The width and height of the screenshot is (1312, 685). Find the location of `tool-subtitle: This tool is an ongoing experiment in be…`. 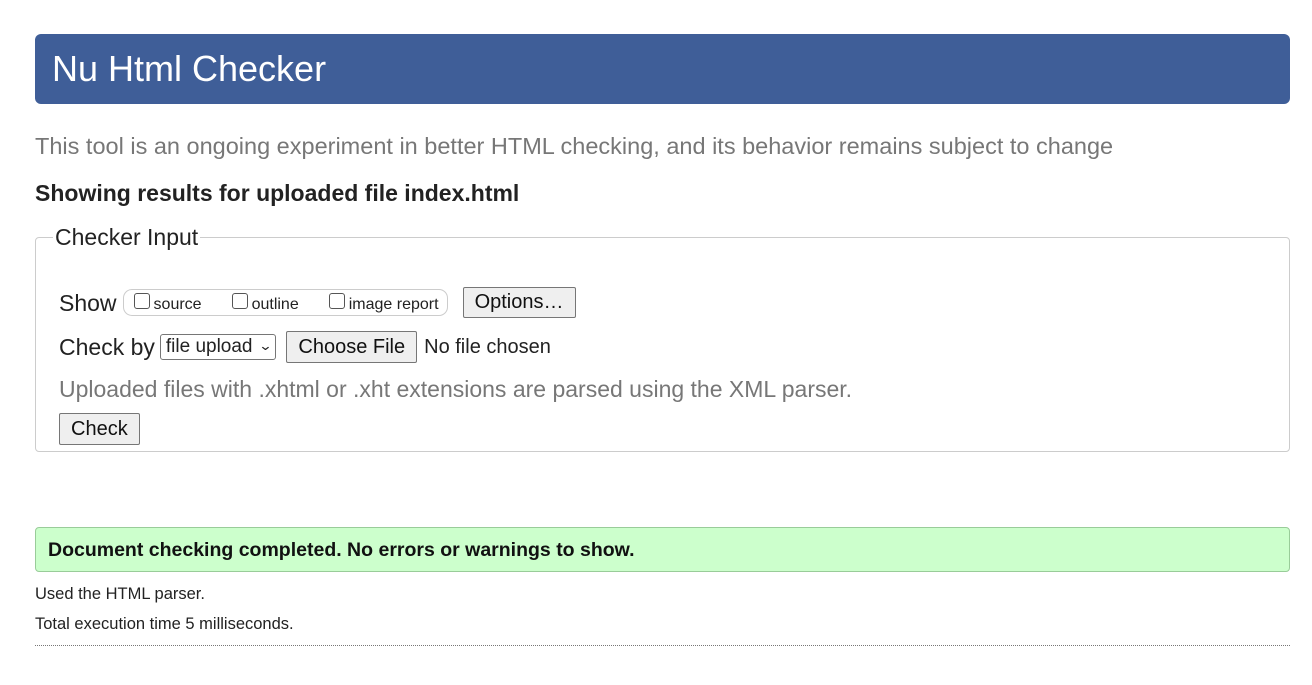

tool-subtitle: This tool is an ongoing experiment in be… is located at coordinates (574, 146).